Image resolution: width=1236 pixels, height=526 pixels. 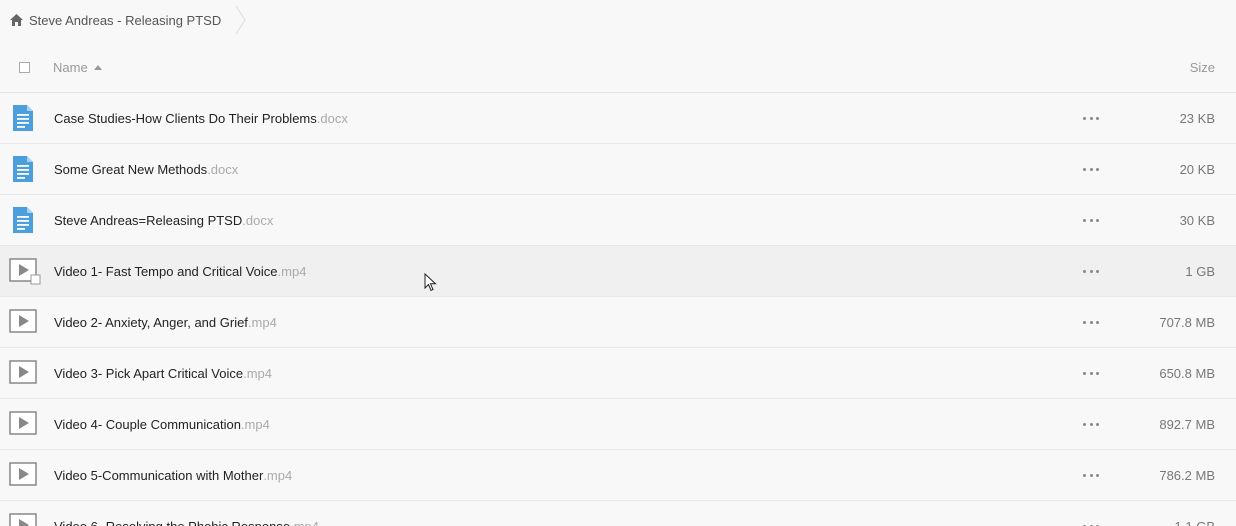 What do you see at coordinates (1197, 118) in the screenshot?
I see `file-size: 23 KB` at bounding box center [1197, 118].